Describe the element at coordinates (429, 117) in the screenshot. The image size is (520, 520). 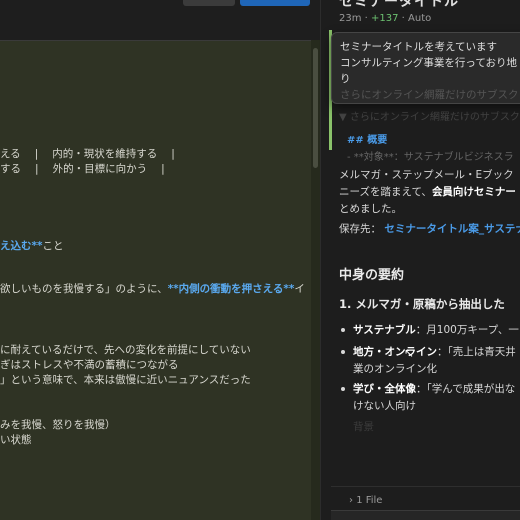
I see `faded-snippet: ▼ さらにオンライン網羅だけのサブスク` at that location.